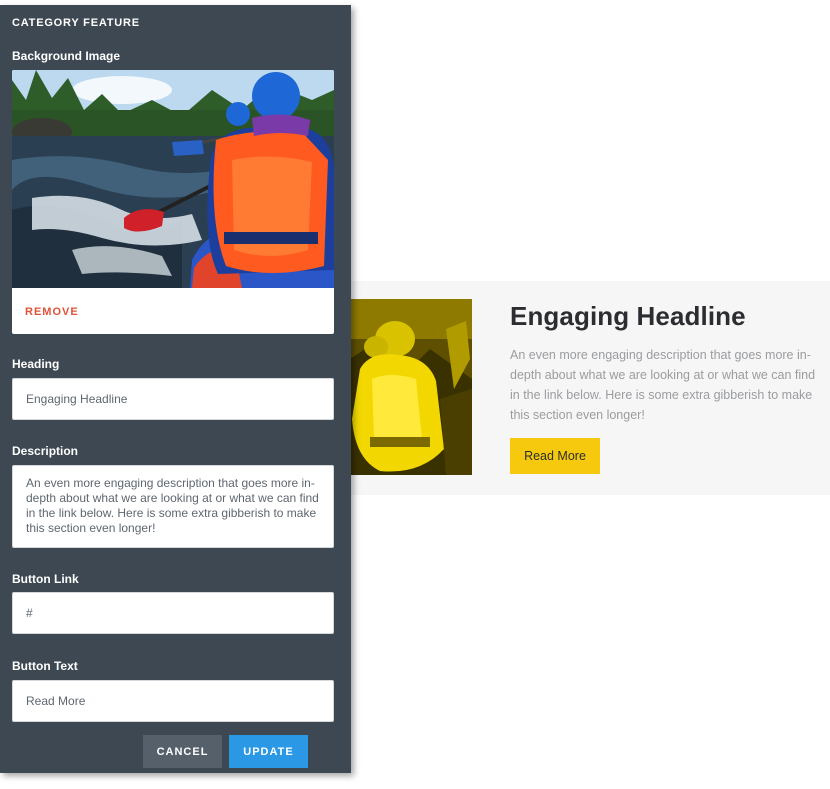 This screenshot has width=830, height=789. Describe the element at coordinates (182, 751) in the screenshot. I see `cancel-button: CANCEL` at that location.